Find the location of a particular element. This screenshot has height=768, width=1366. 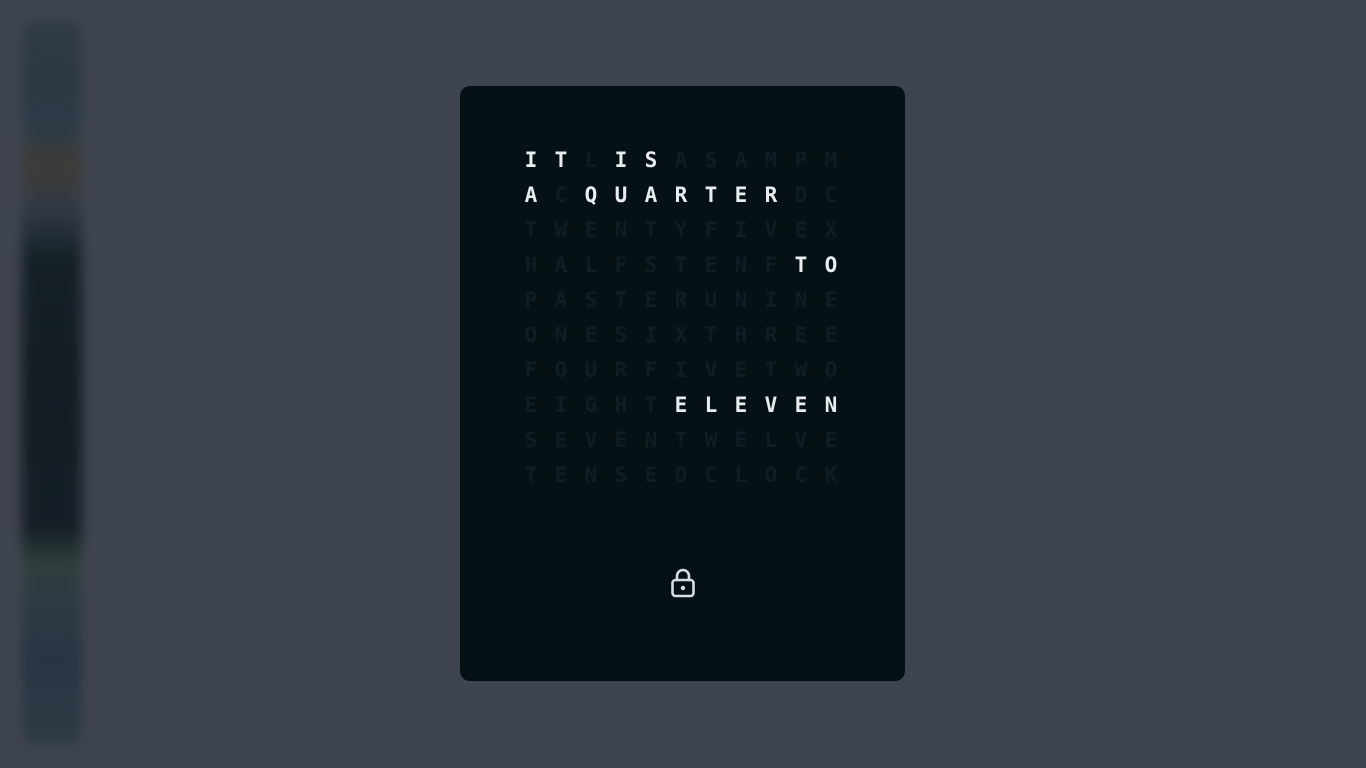

clock-letter: D is located at coordinates (801, 195).